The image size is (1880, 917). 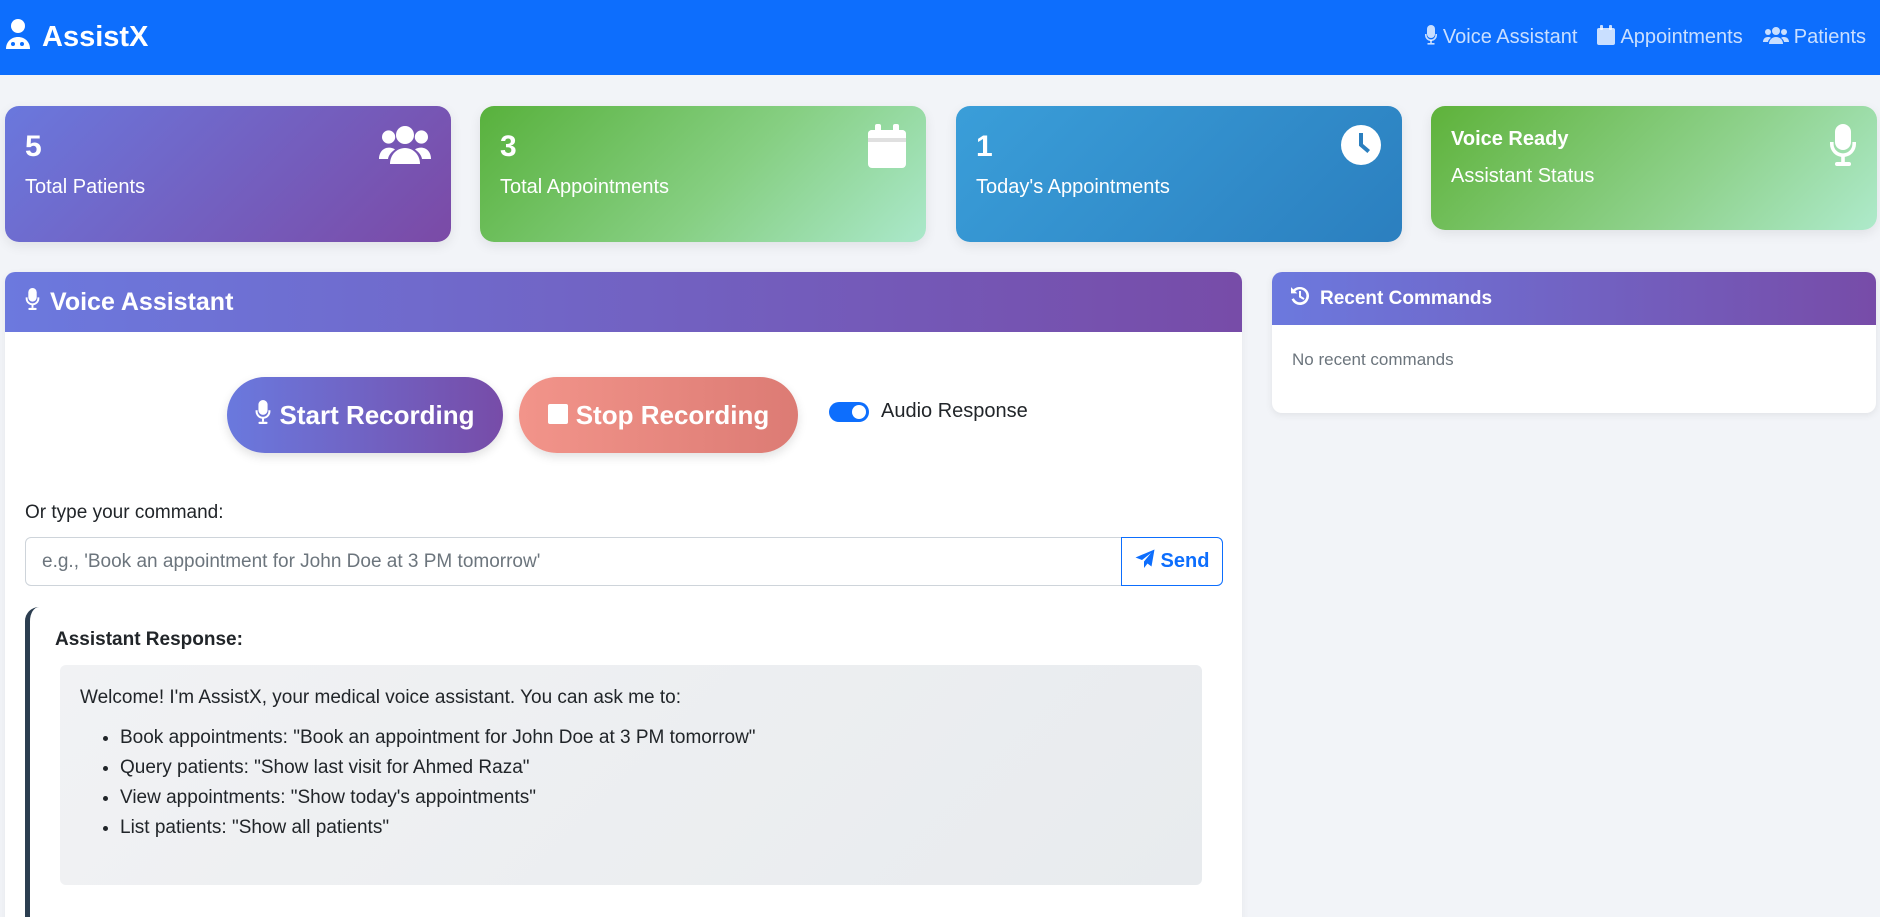 I want to click on stat-card-todays-appointments: 1 Today's Appointments, so click(x=1179, y=174).